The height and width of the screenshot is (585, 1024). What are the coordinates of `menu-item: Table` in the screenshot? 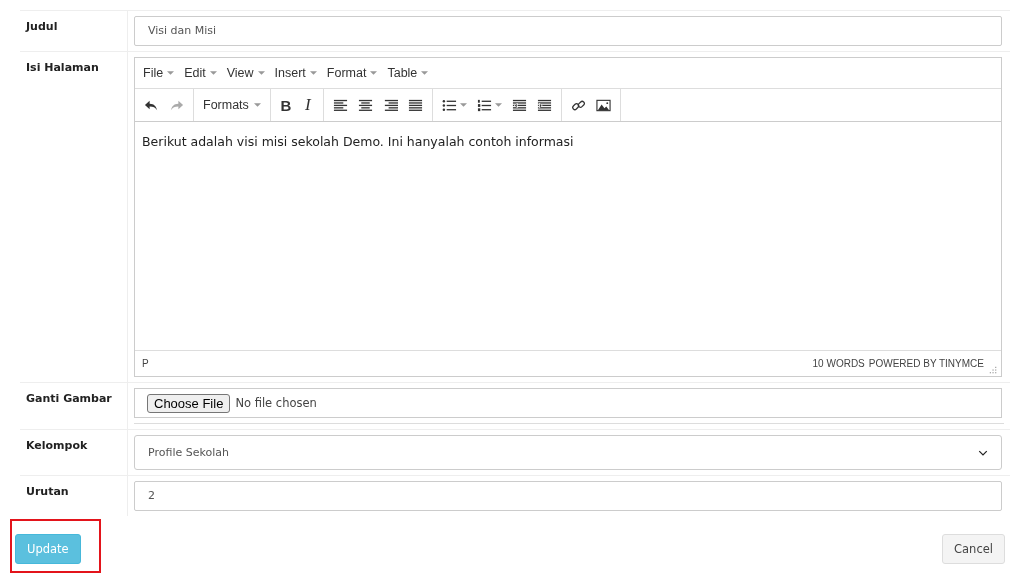 It's located at (408, 73).